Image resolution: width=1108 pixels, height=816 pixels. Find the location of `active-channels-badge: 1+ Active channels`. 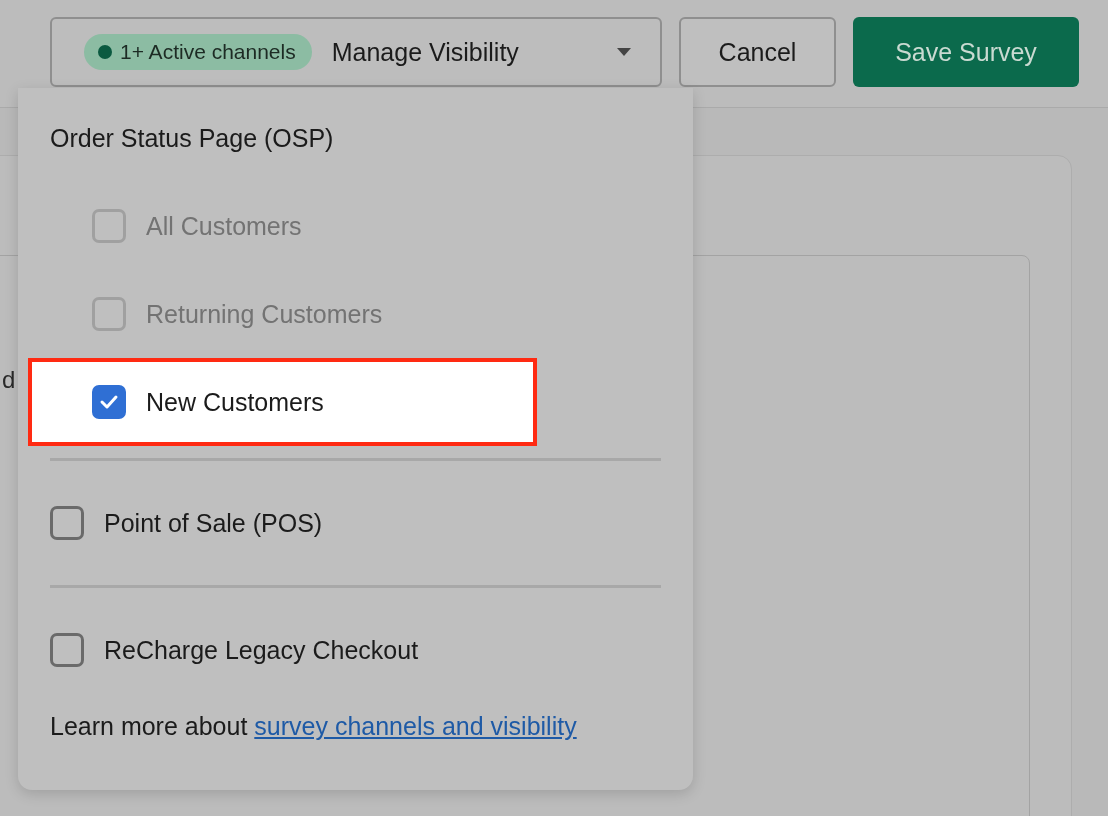

active-channels-badge: 1+ Active channels is located at coordinates (198, 52).